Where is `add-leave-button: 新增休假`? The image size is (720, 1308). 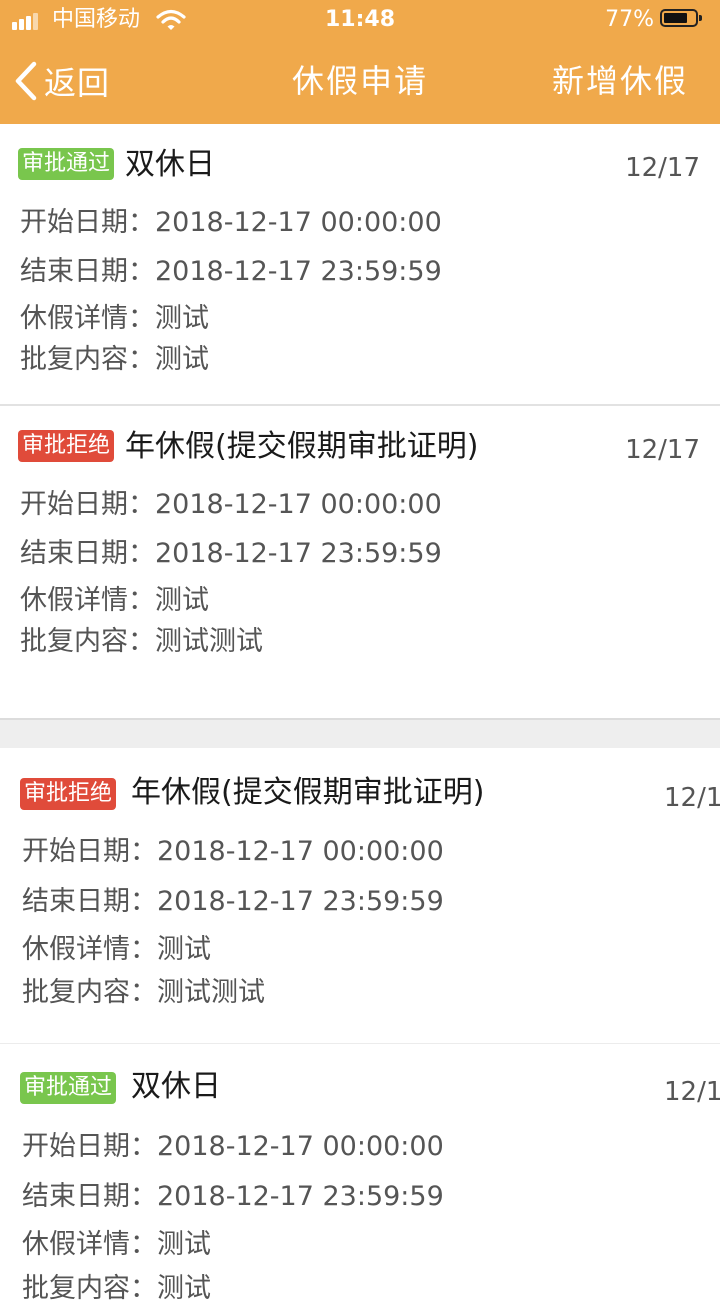
add-leave-button: 新增休假 is located at coordinates (620, 81).